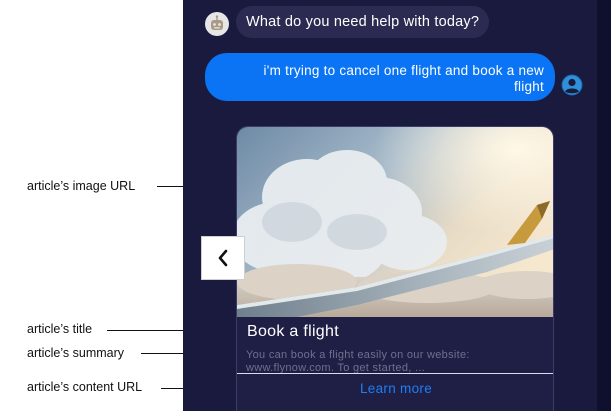 This screenshot has width=611, height=411. What do you see at coordinates (81, 186) in the screenshot?
I see `annotation-image-url-label: article’s image URL` at bounding box center [81, 186].